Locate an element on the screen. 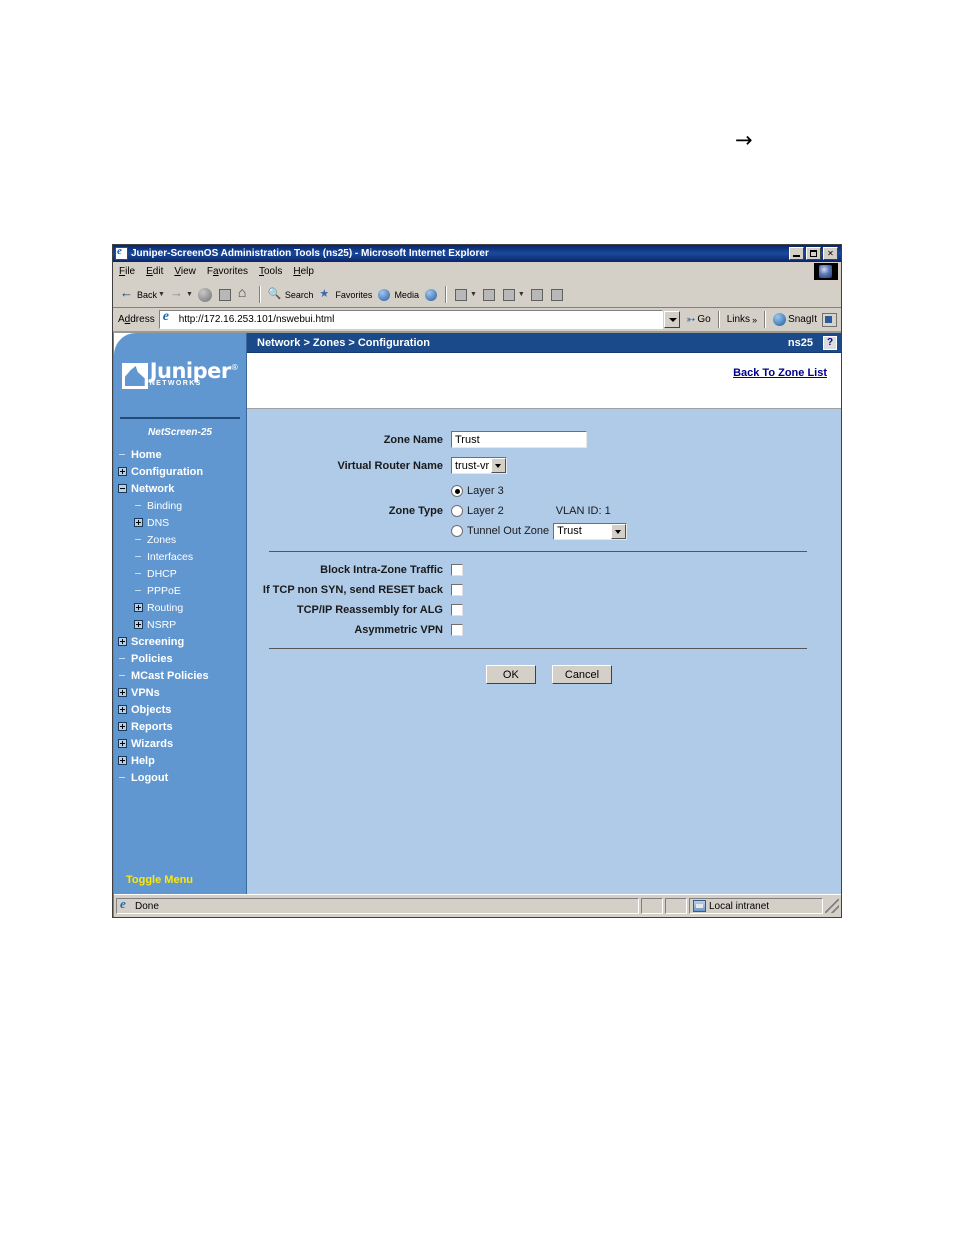 The height and width of the screenshot is (1235, 954). mail-dropdown-icon: ▼ is located at coordinates (473, 294).